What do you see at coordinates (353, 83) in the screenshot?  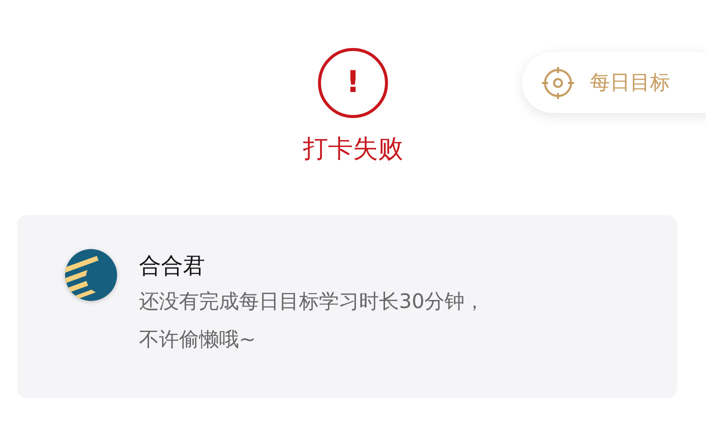 I see `warning-icon: !` at bounding box center [353, 83].